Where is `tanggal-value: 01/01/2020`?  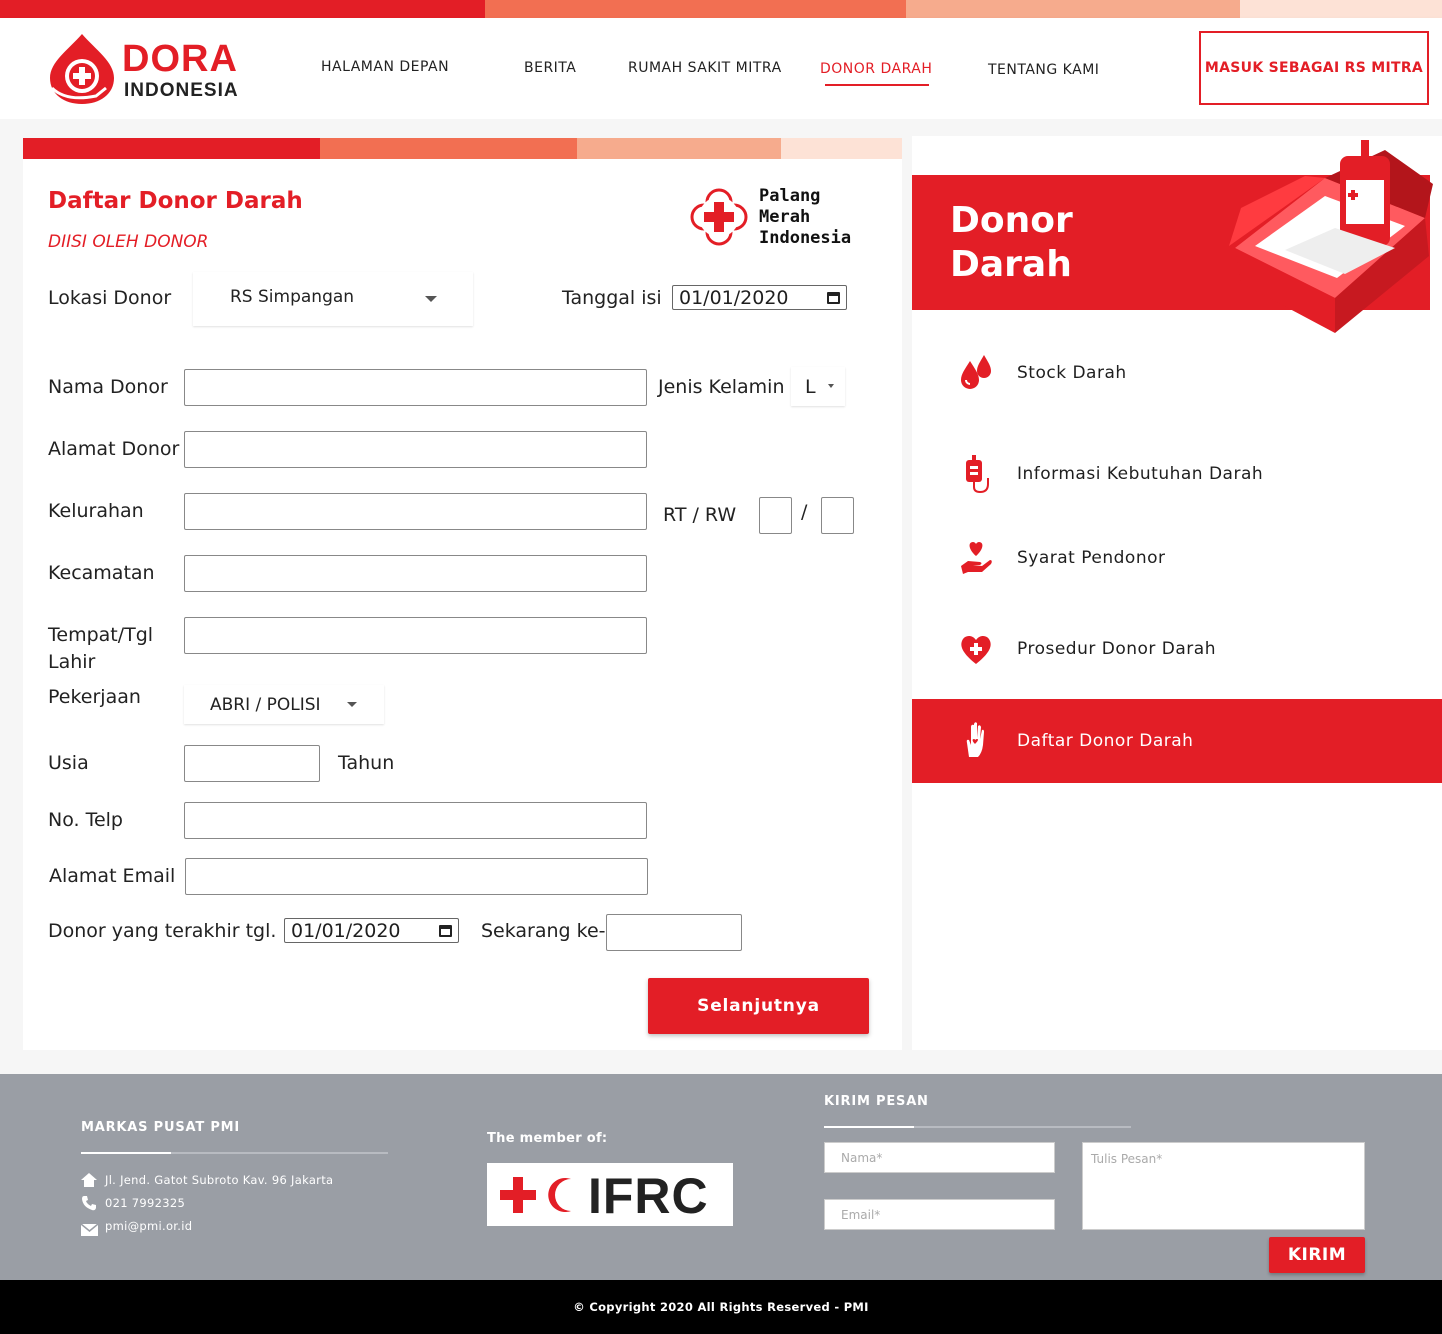 tanggal-value: 01/01/2020 is located at coordinates (734, 297).